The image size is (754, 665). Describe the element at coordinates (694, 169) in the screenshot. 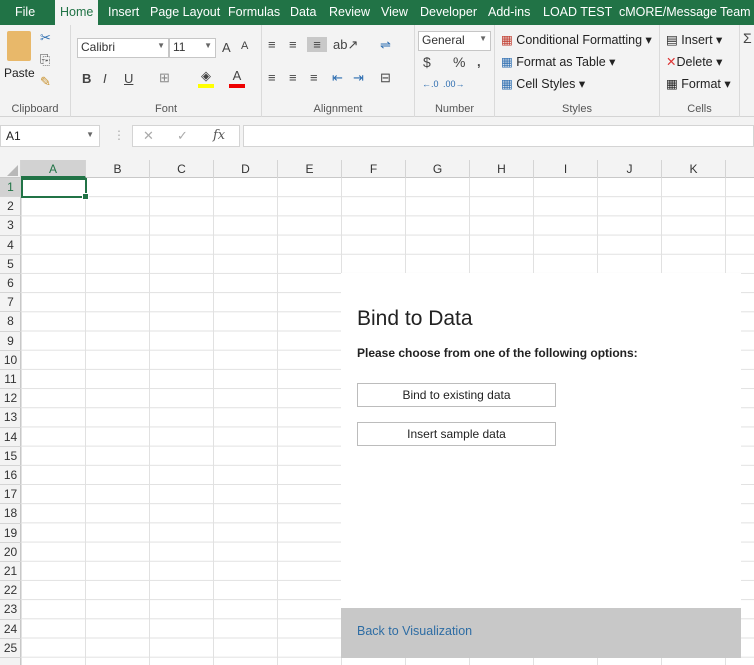

I see `column-header-K: K` at that location.